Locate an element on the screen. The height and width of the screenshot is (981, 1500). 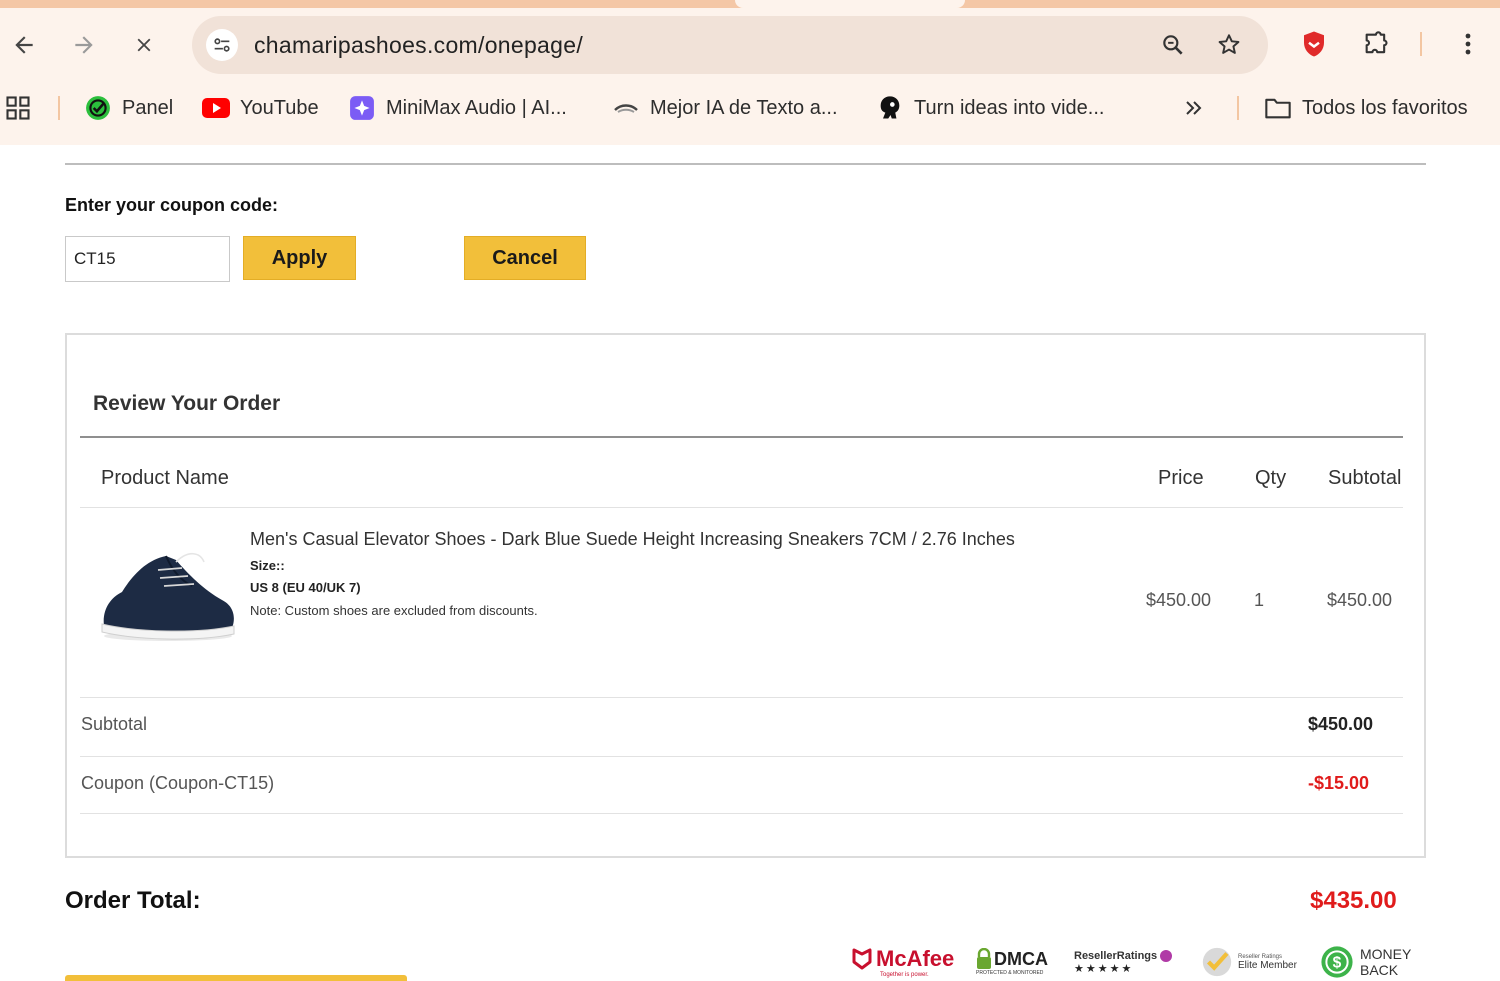
toolbar-divider is located at coordinates (1421, 44).